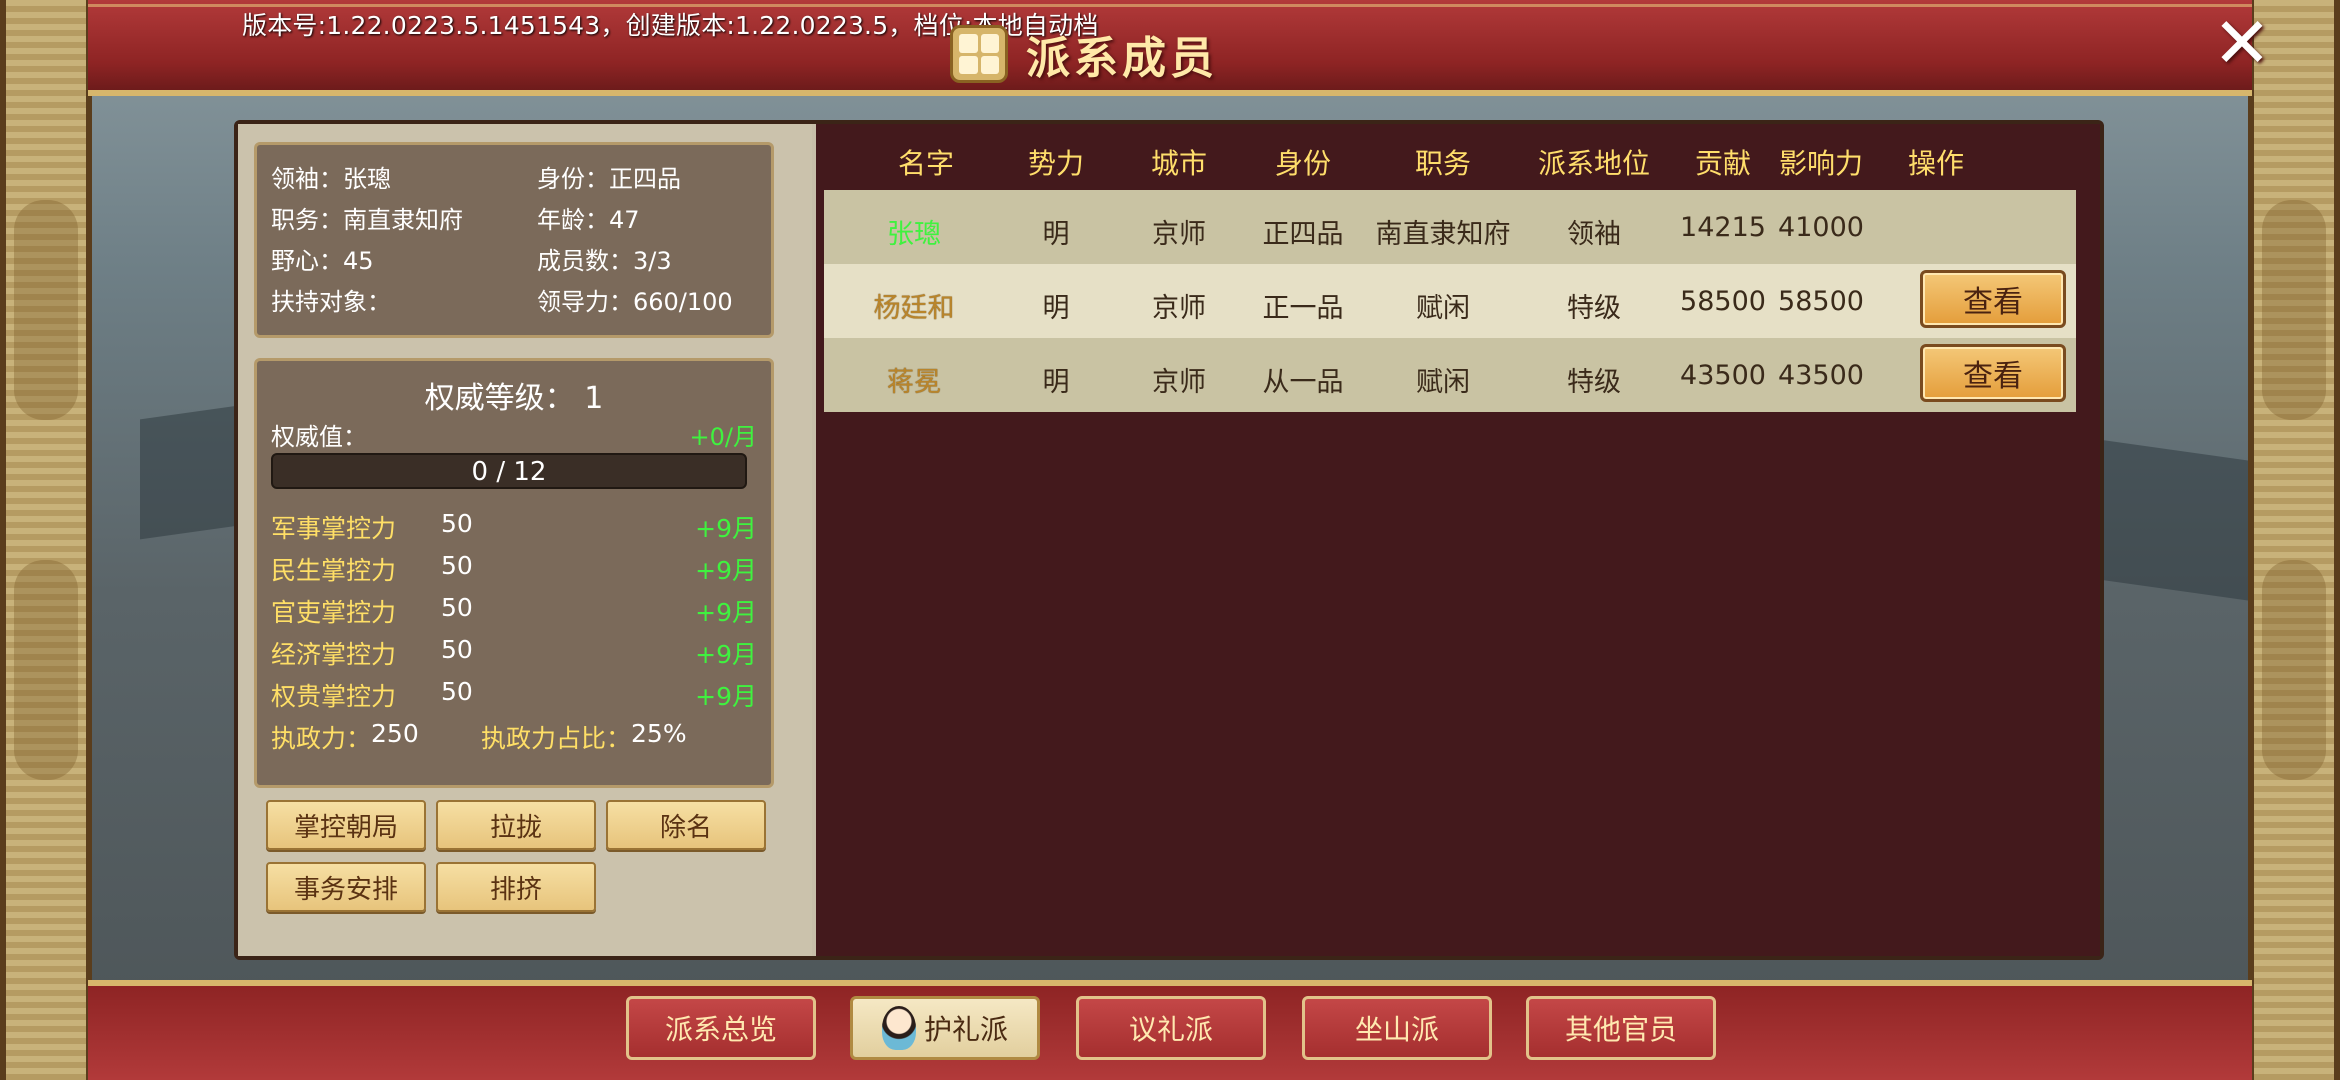 The height and width of the screenshot is (1080, 2340). I want to click on tab-zuoshan-faction: 坐山派, so click(1397, 1028).